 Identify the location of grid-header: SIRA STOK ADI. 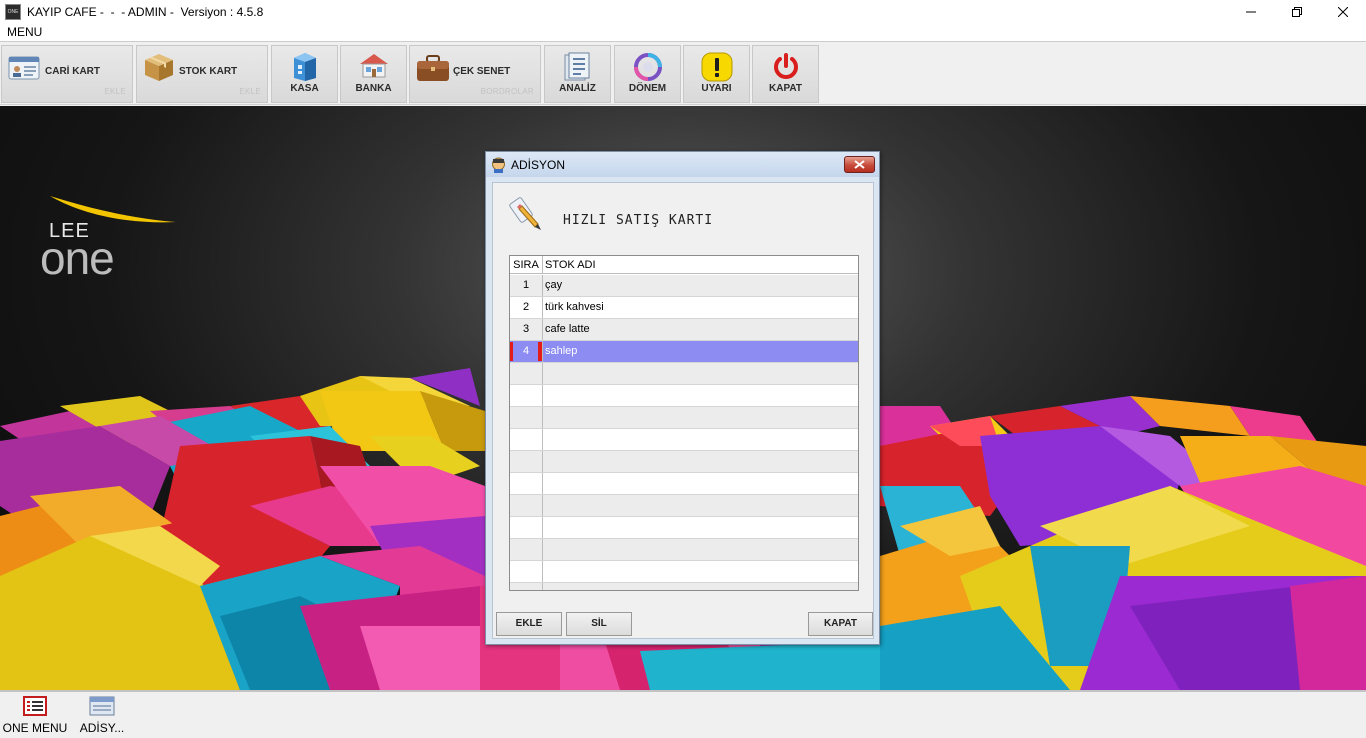
(684, 265).